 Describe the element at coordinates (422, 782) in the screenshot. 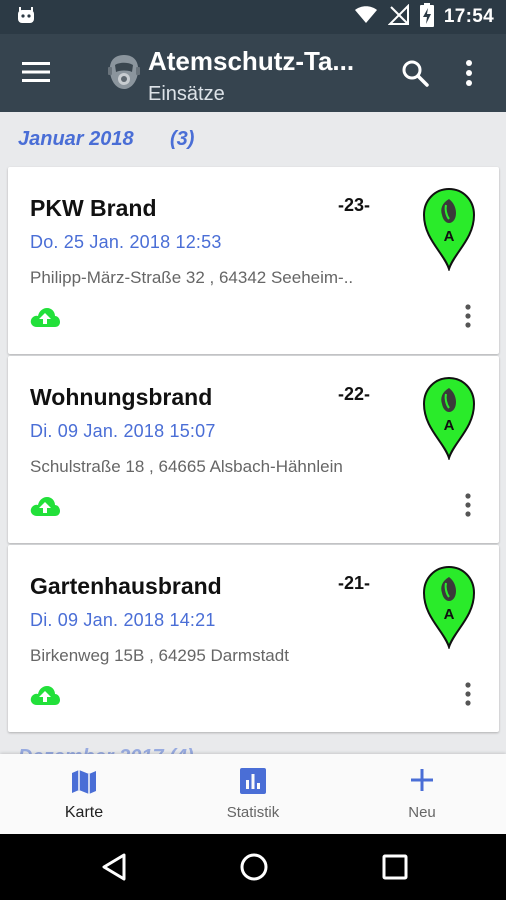

I see `plus-icon` at that location.